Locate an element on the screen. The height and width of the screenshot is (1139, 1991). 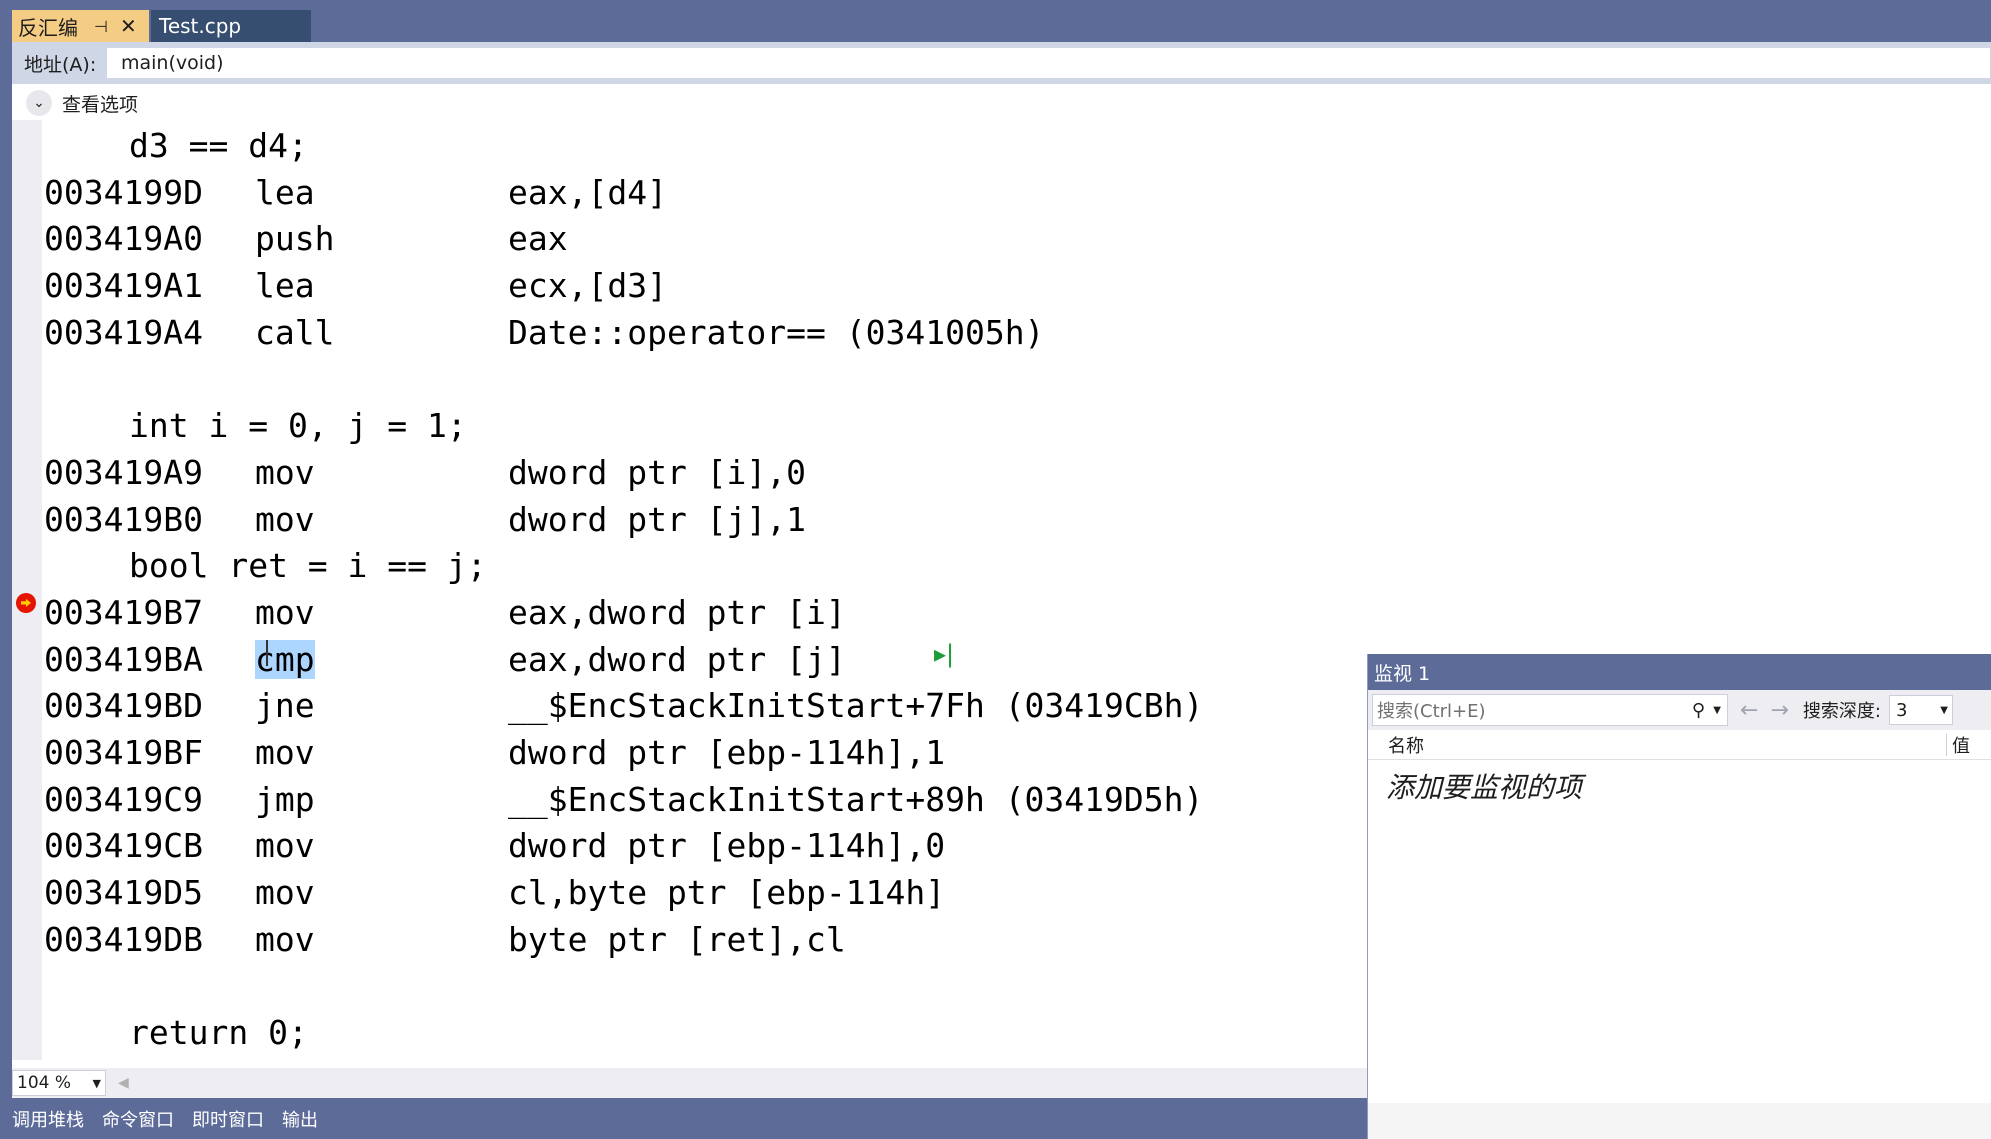
editor-status-bar: 104 % ▼ ◀ is located at coordinates (689, 1083).